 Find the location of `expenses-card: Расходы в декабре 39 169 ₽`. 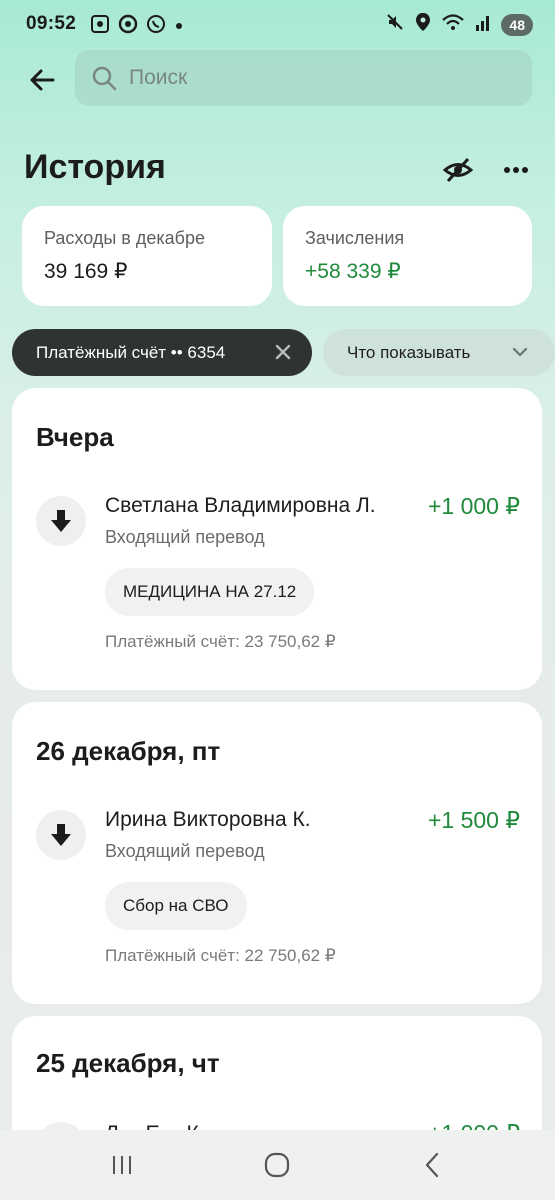

expenses-card: Расходы в декабре 39 169 ₽ is located at coordinates (147, 256).